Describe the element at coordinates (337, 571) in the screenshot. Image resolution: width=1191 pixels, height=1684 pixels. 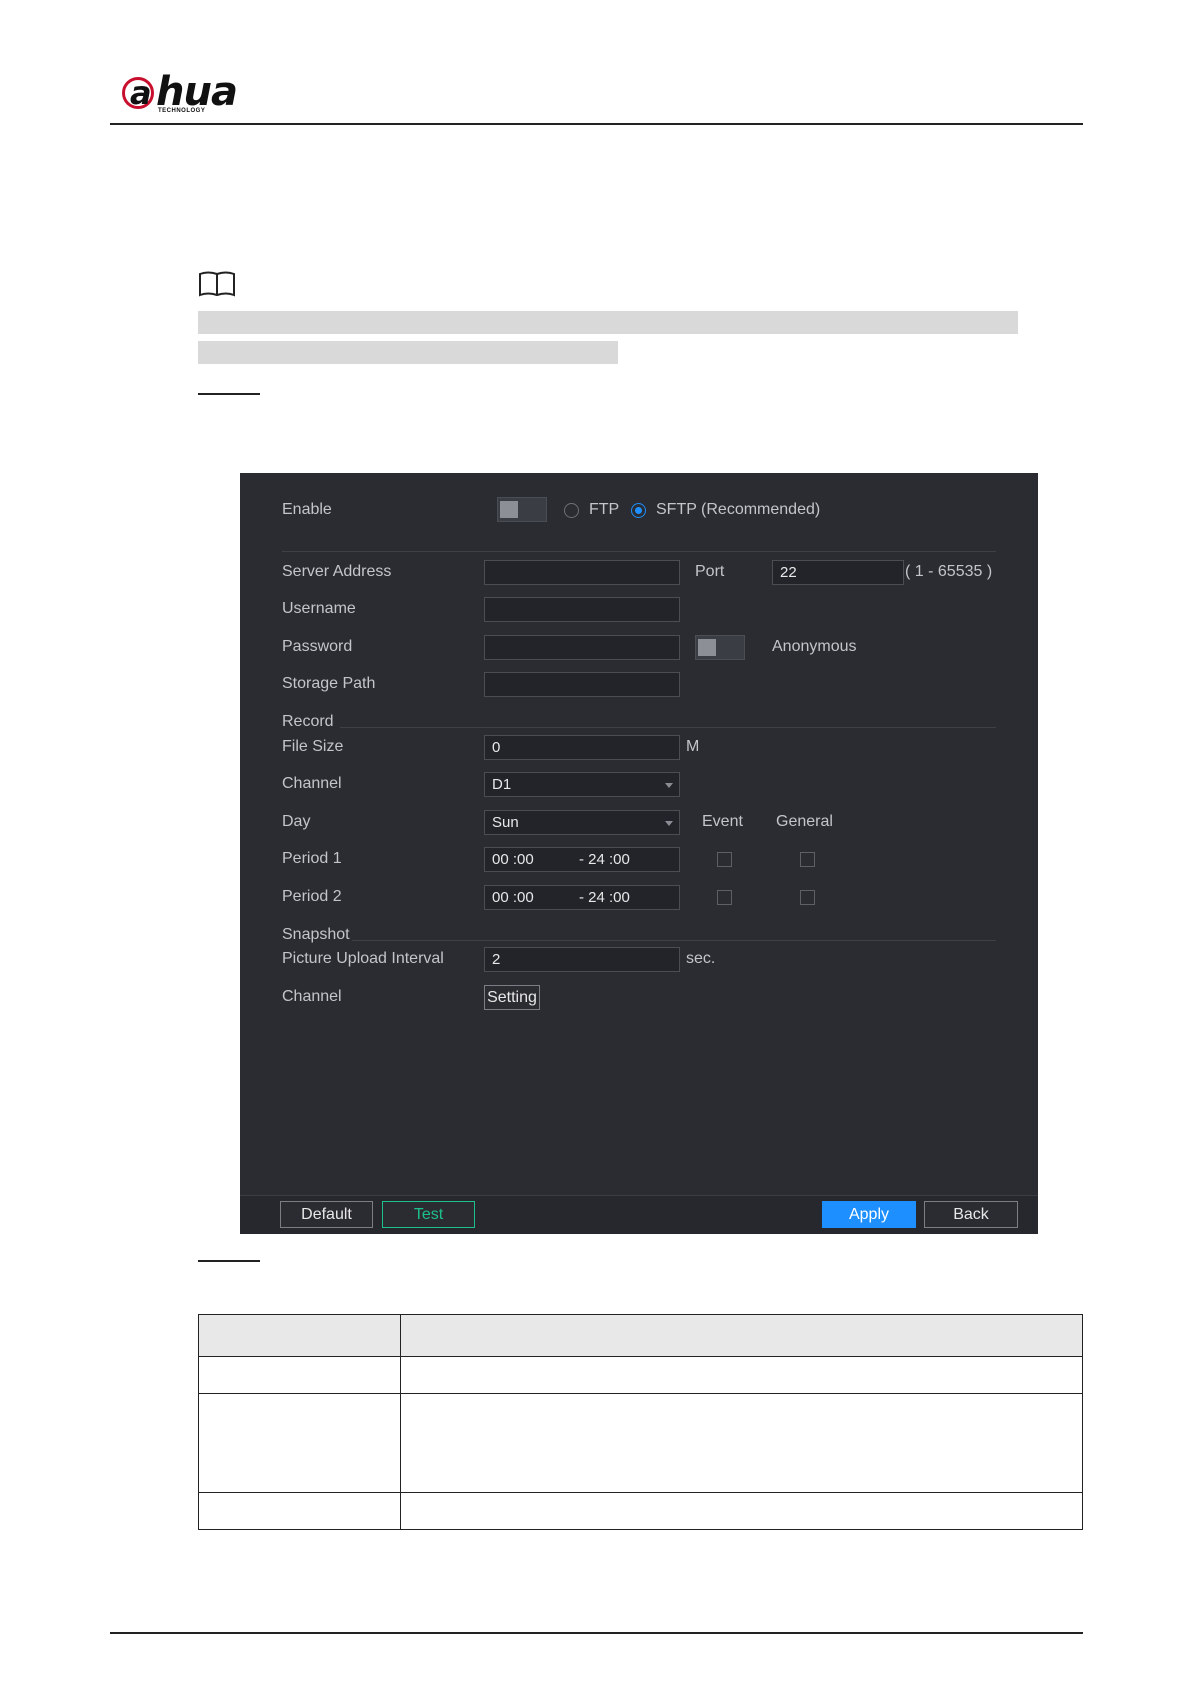
I see `server-address-label: Server Address` at that location.